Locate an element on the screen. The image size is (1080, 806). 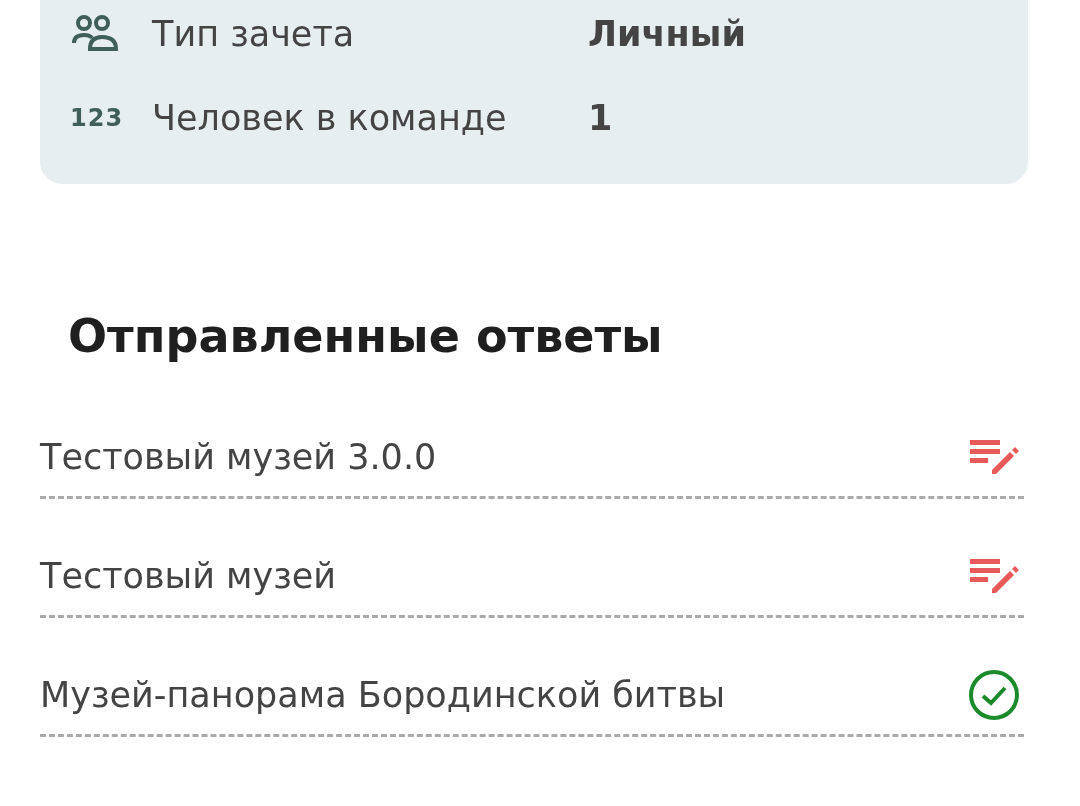
number-icon: 123 is located at coordinates (97, 118).